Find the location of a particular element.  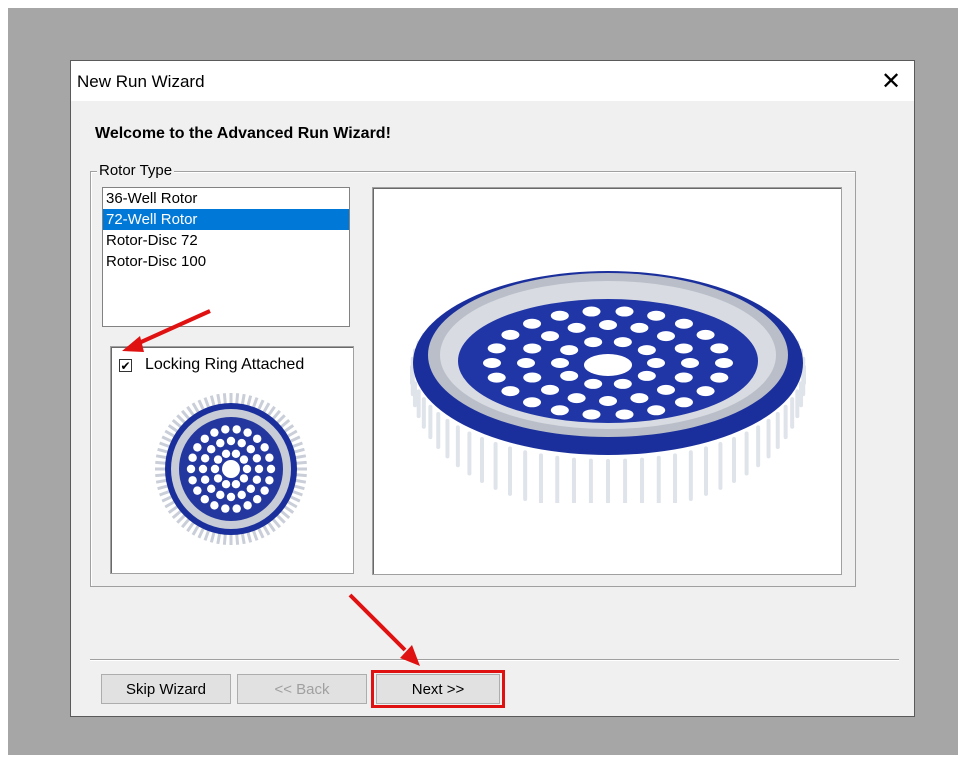

locking-ring-label: Locking Ring Attached is located at coordinates (225, 364).